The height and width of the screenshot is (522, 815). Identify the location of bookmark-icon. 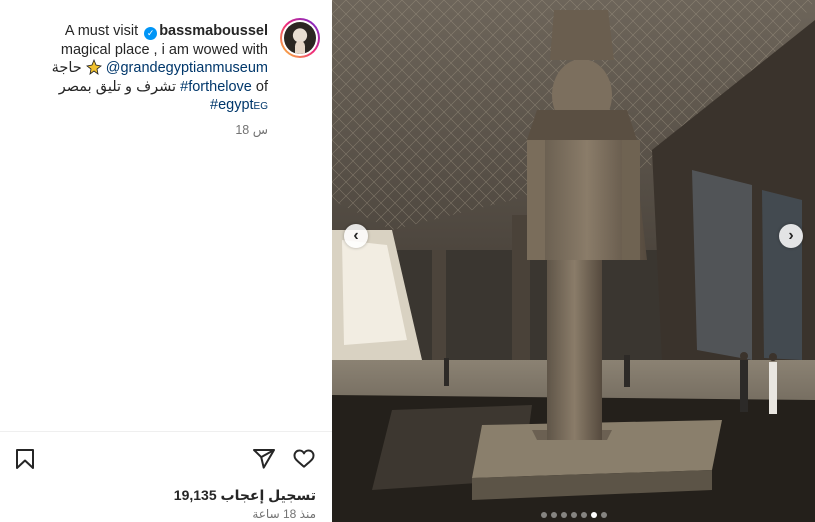
(25, 459).